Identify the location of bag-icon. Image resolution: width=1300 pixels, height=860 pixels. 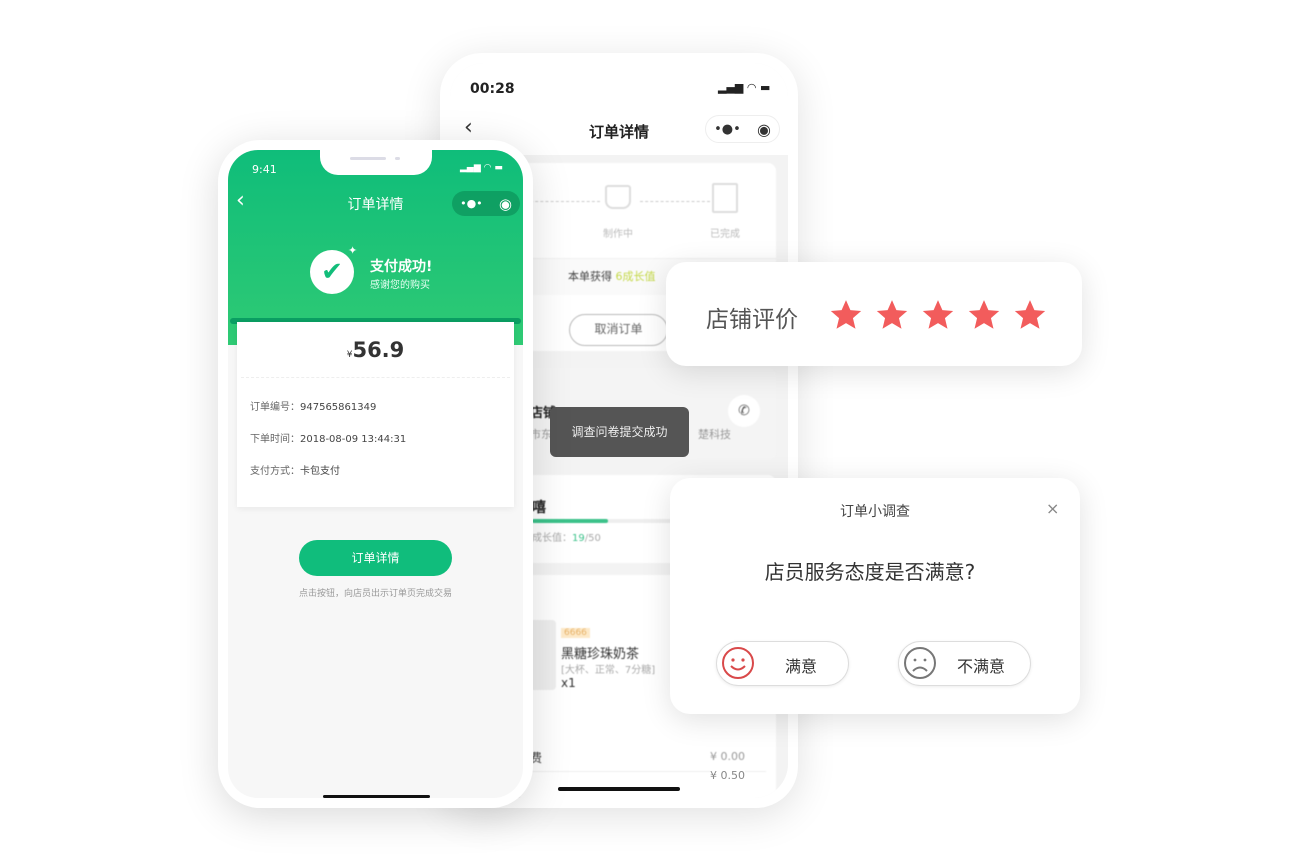
(725, 198).